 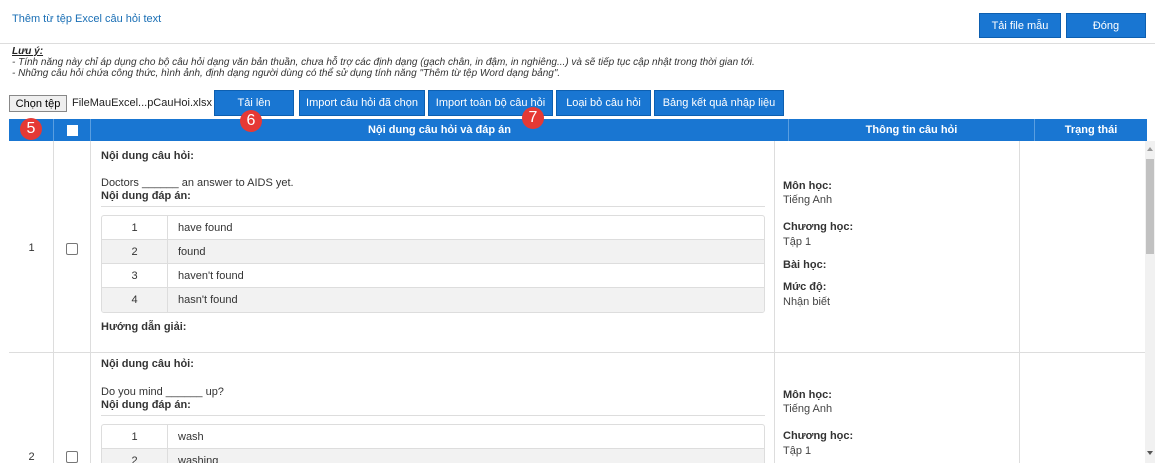 What do you see at coordinates (362, 103) in the screenshot?
I see `import-selected-button: Import câu hỏi đã chọn` at bounding box center [362, 103].